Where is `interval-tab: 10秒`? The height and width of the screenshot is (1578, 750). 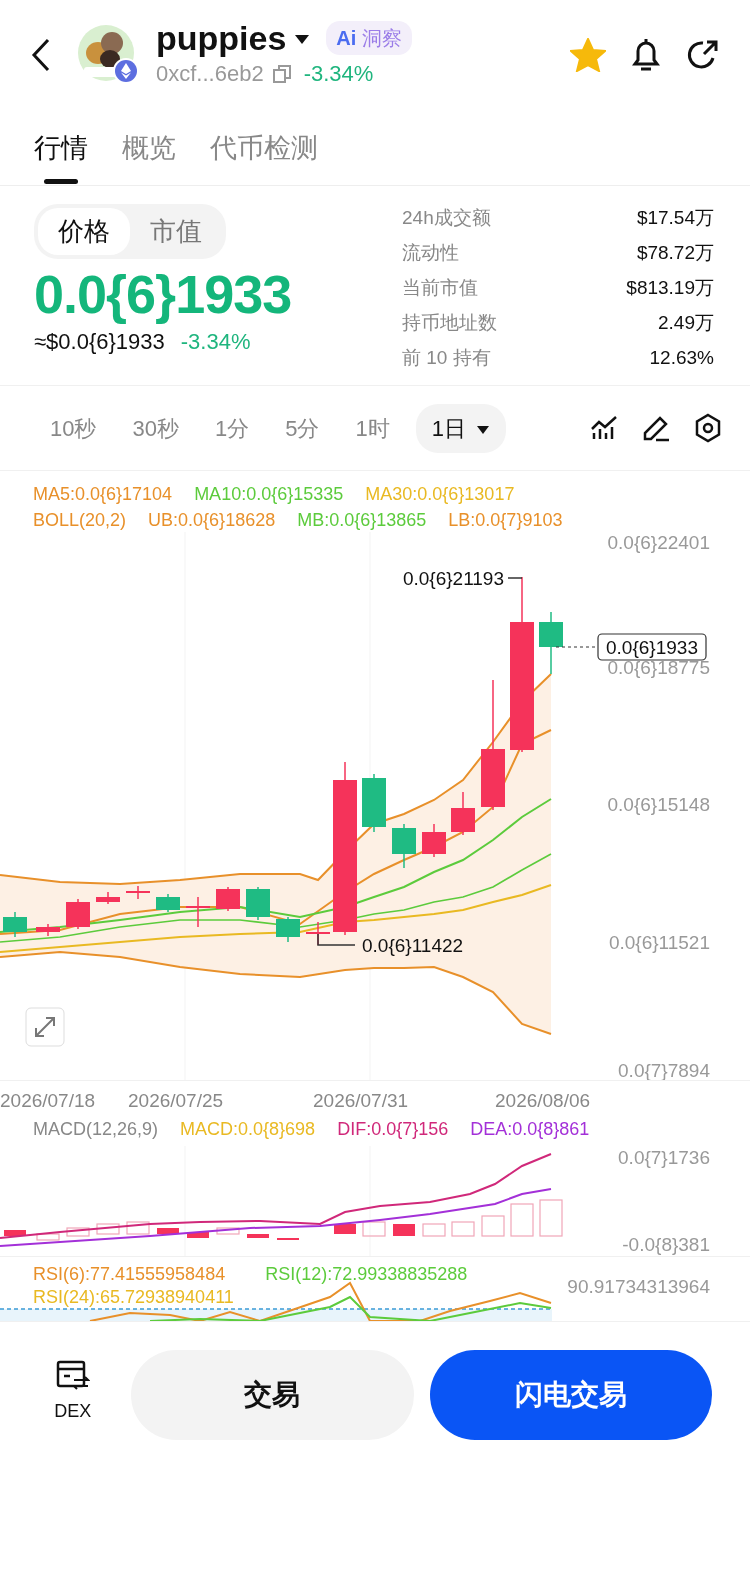
interval-tab: 10秒 is located at coordinates (73, 428).